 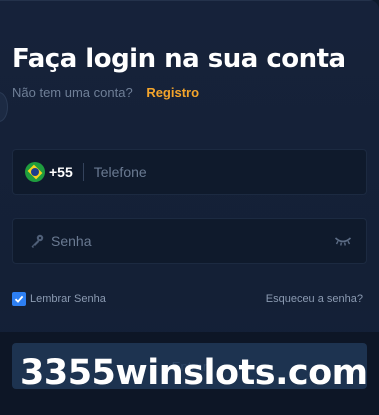 What do you see at coordinates (72, 92) in the screenshot?
I see `no-account-text: Não tem uma conta?` at bounding box center [72, 92].